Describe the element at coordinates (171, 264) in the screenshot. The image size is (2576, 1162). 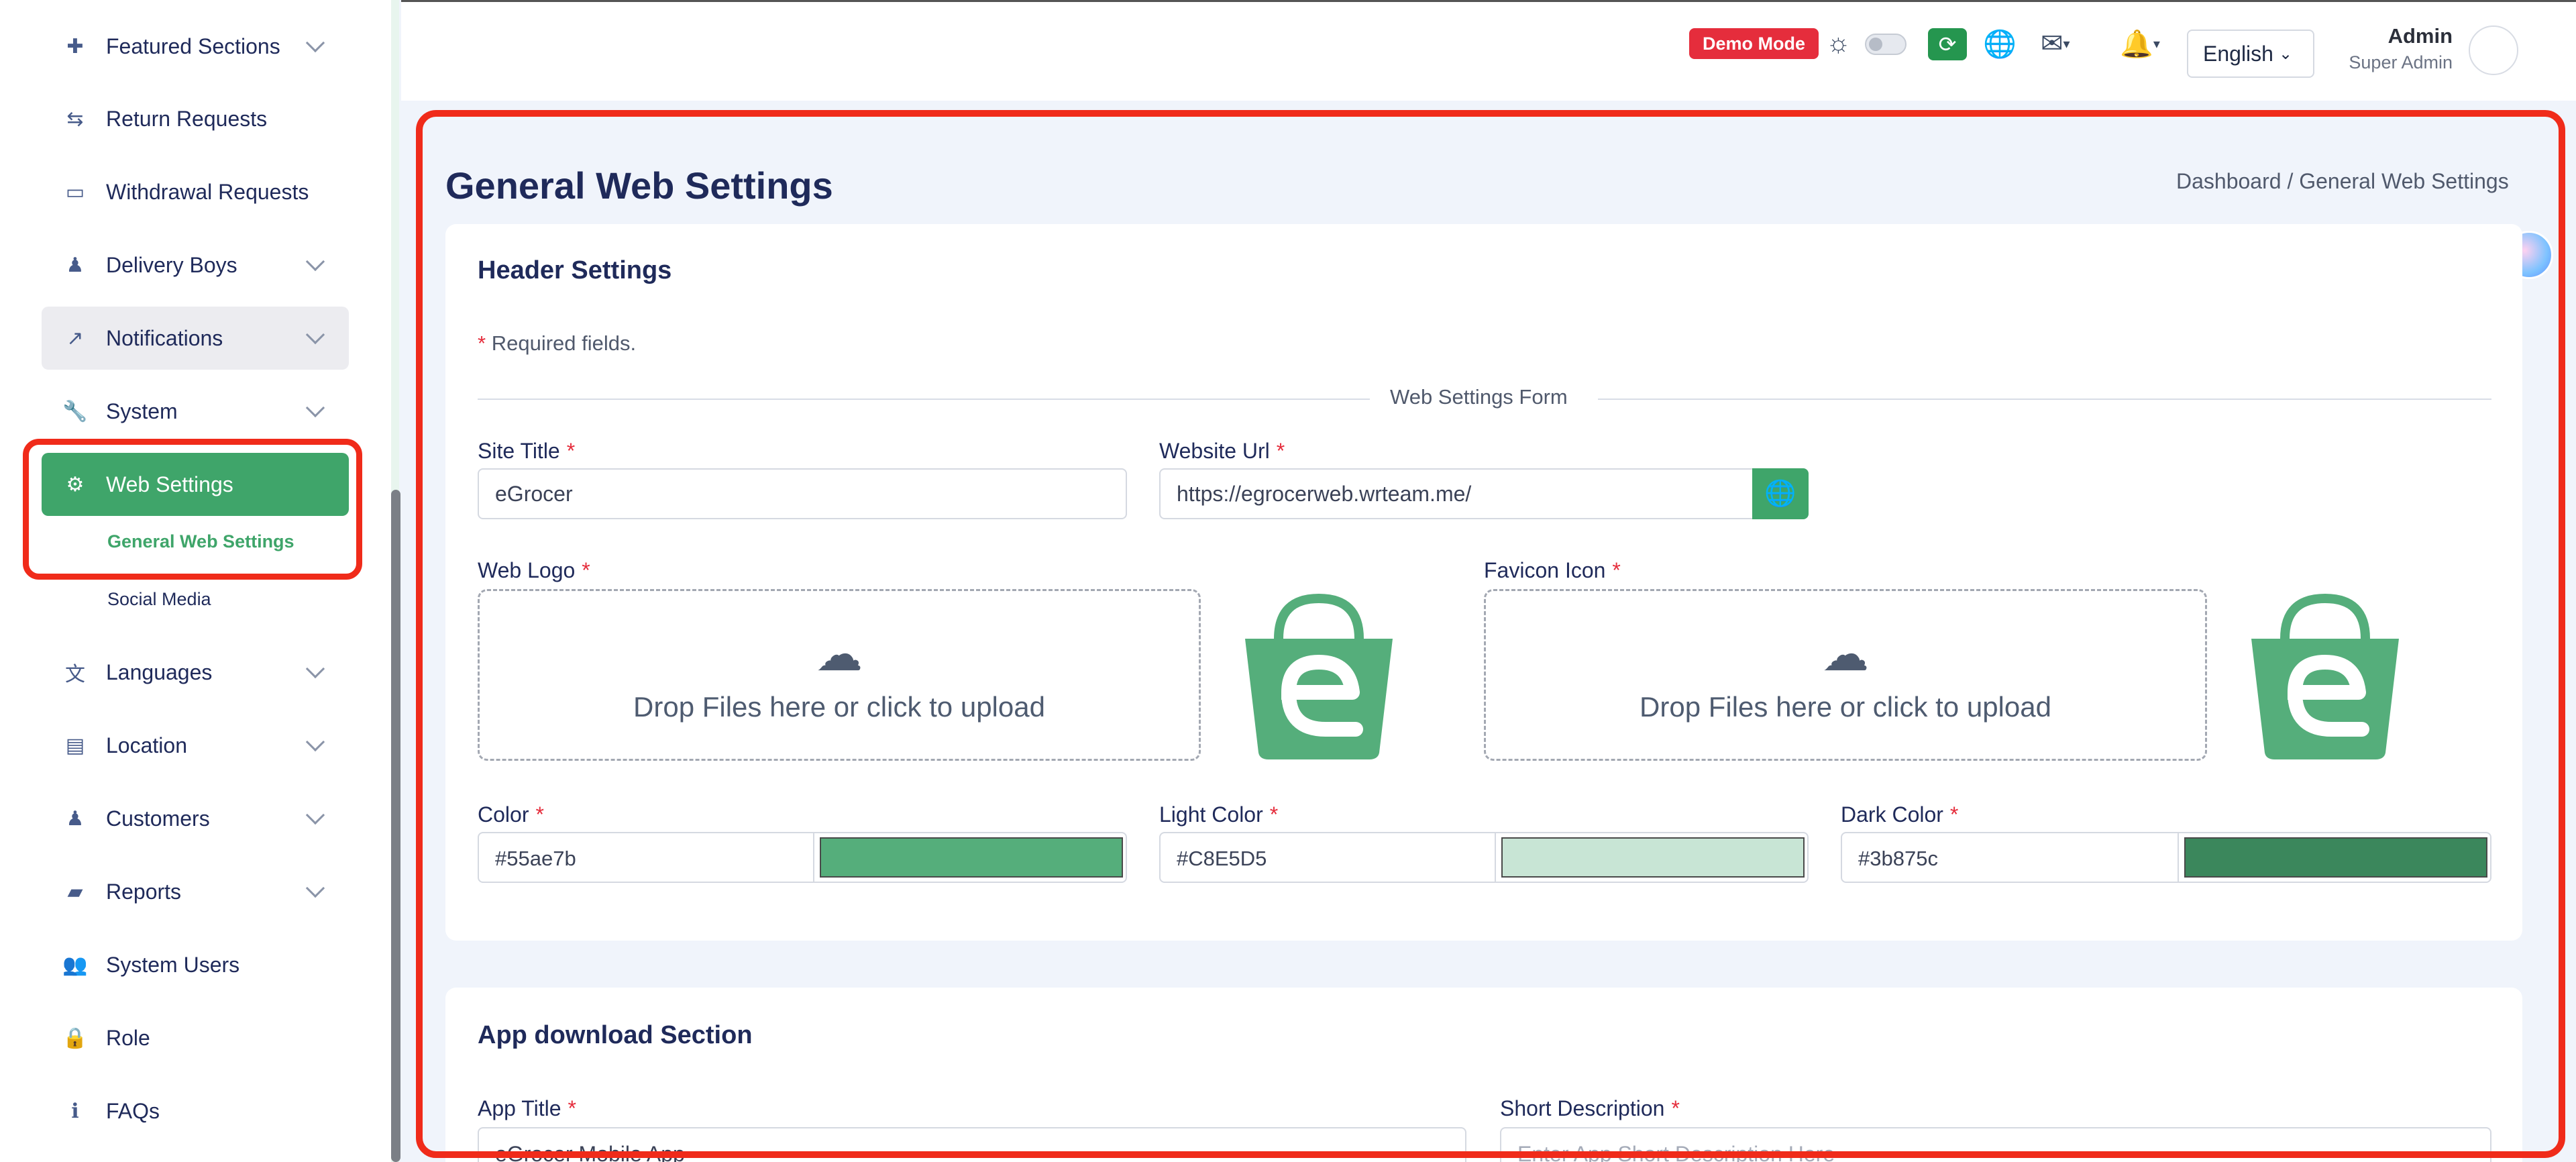
I see `sidebar-item-label: Delivery Boys` at that location.